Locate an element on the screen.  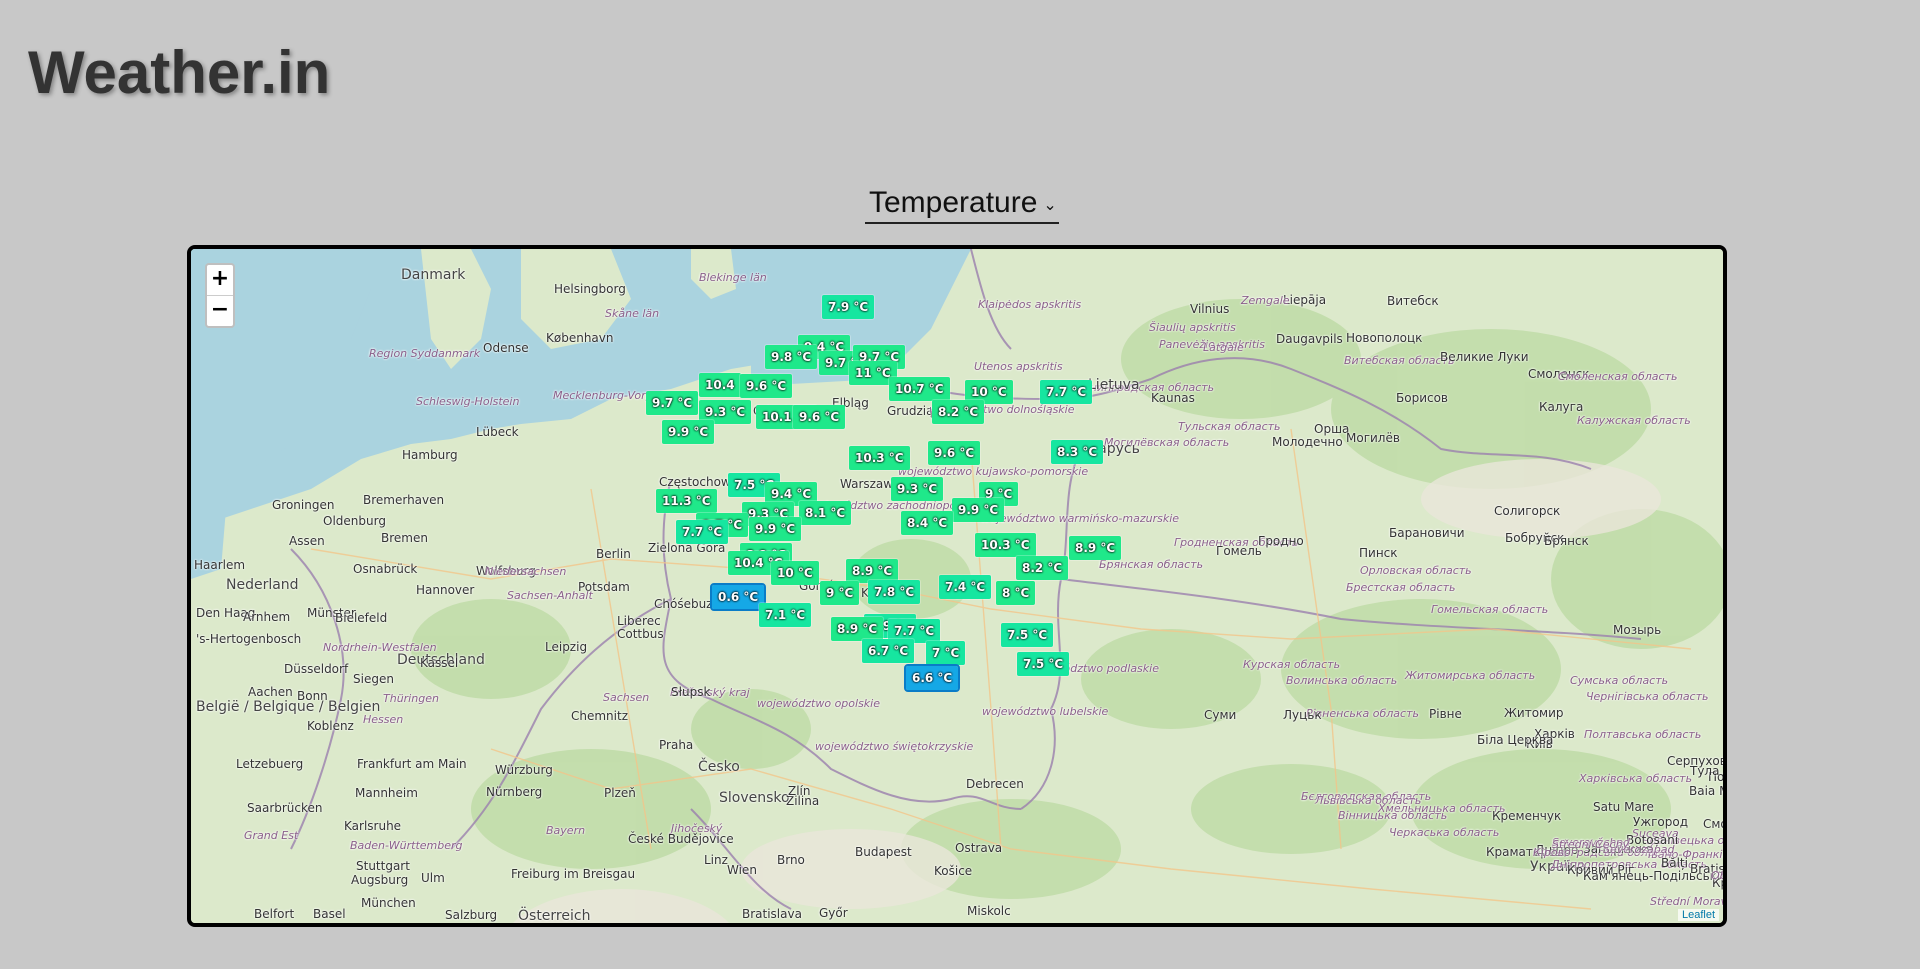
map-place-label: Region Syddanmark is located at coordinates (425, 353).